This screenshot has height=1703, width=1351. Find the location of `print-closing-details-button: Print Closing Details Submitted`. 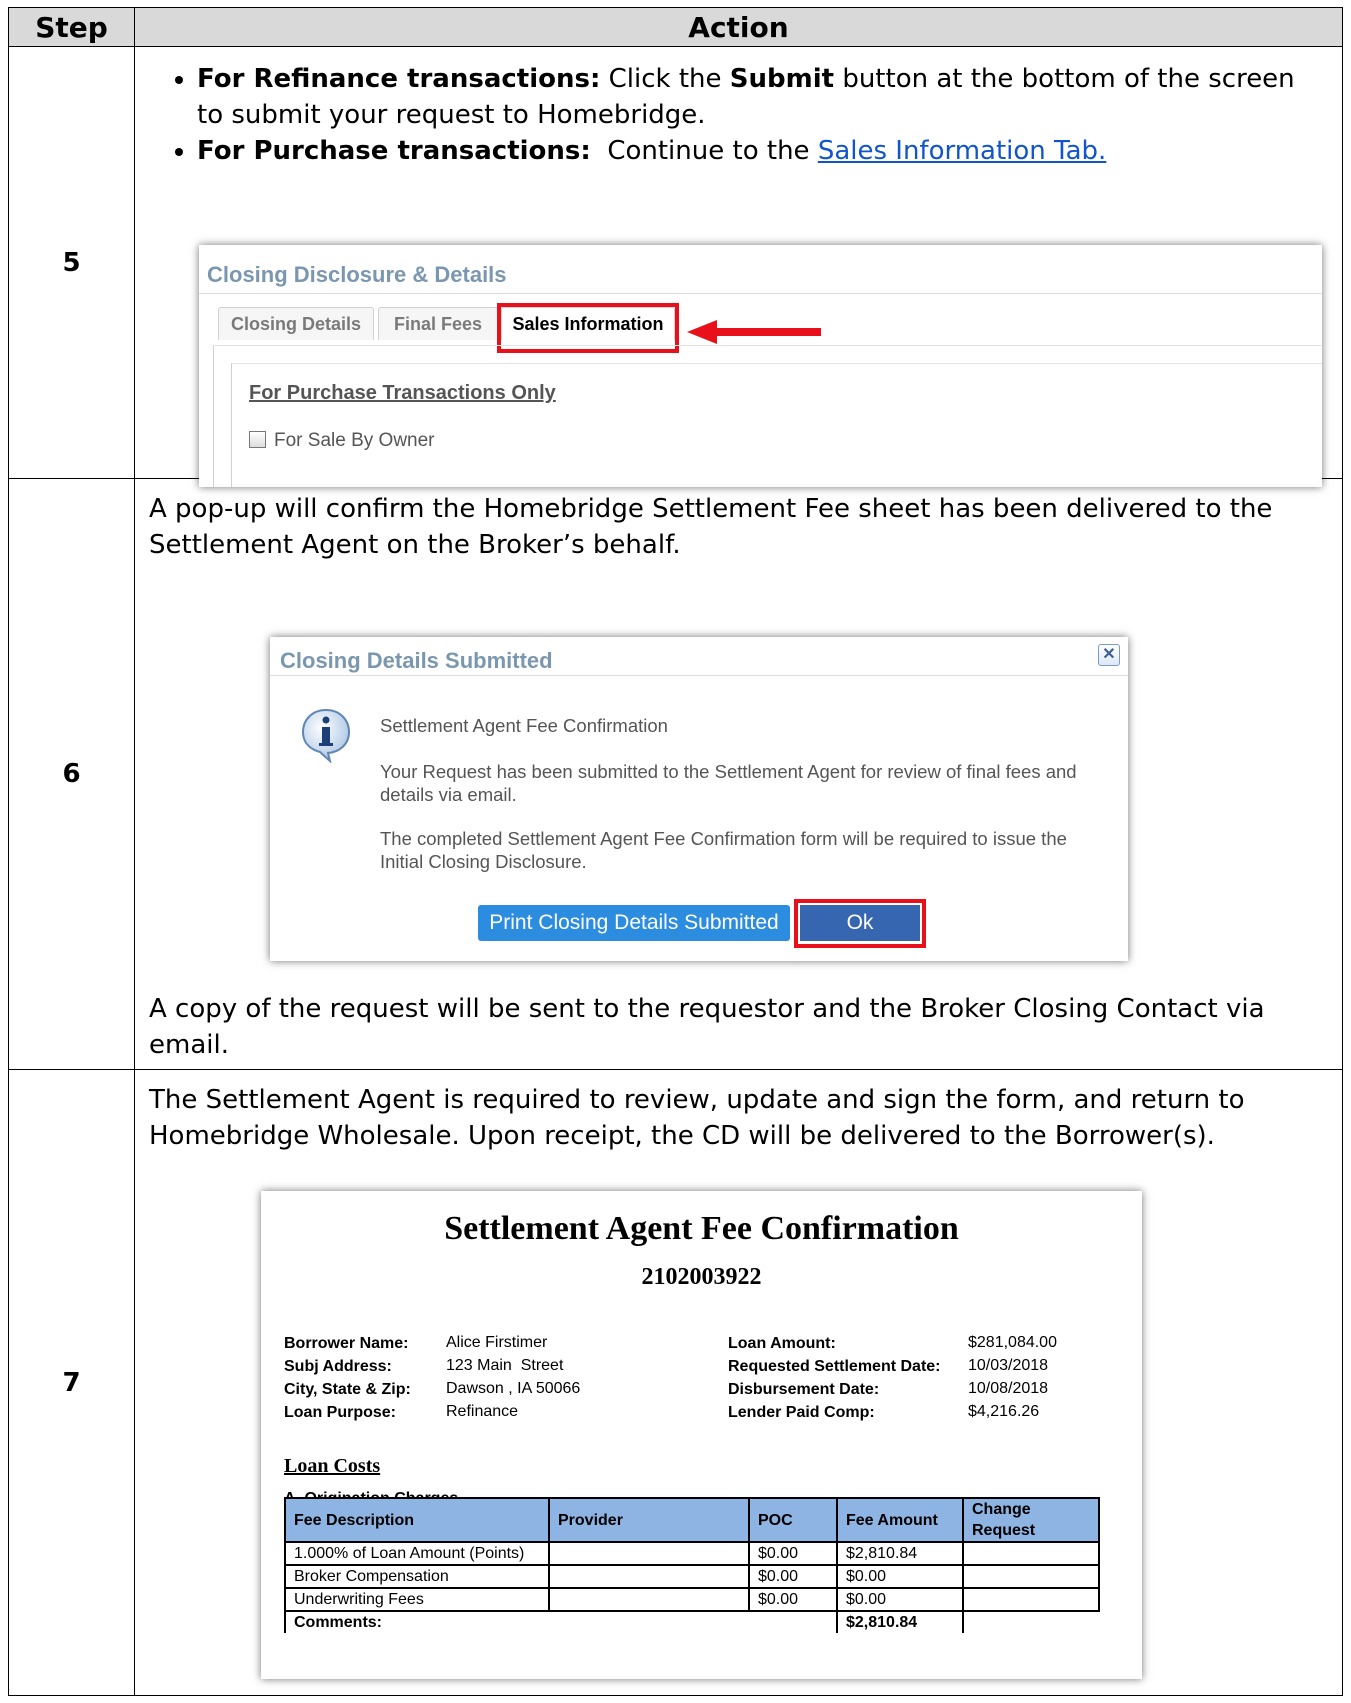

print-closing-details-button: Print Closing Details Submitted is located at coordinates (634, 923).